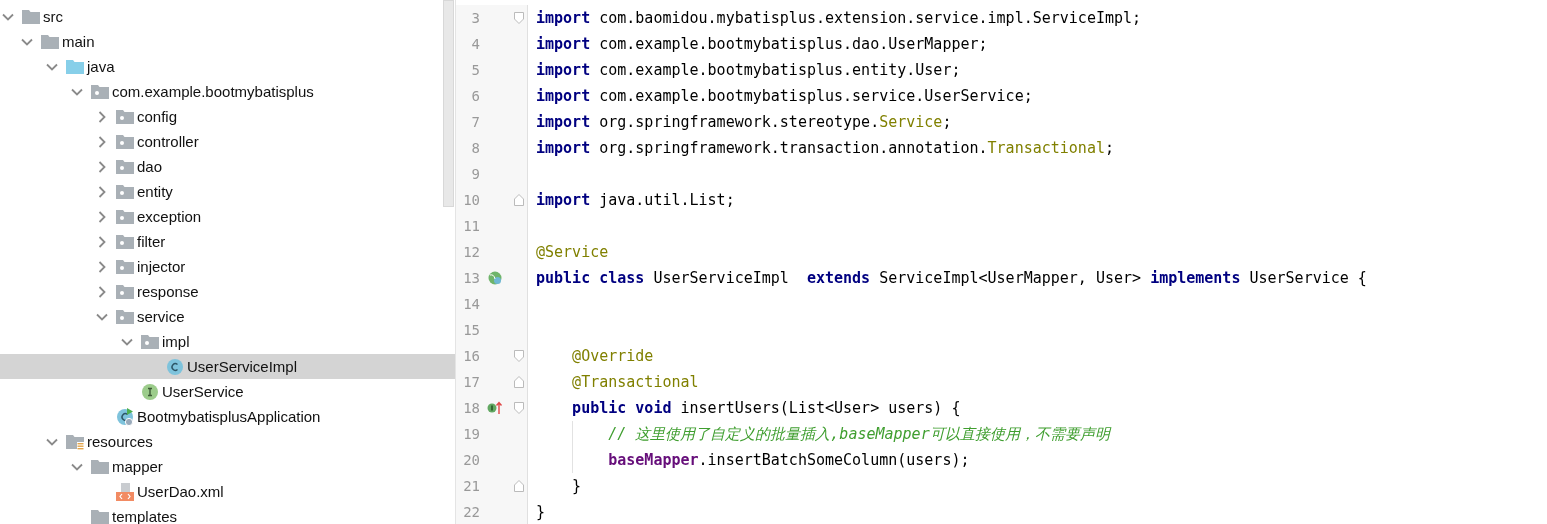  What do you see at coordinates (951, 278) in the screenshot?
I see `code-line: public class UserServiceImpl extends ServiceImpl<UserMapper, User> implements UserService {` at bounding box center [951, 278].